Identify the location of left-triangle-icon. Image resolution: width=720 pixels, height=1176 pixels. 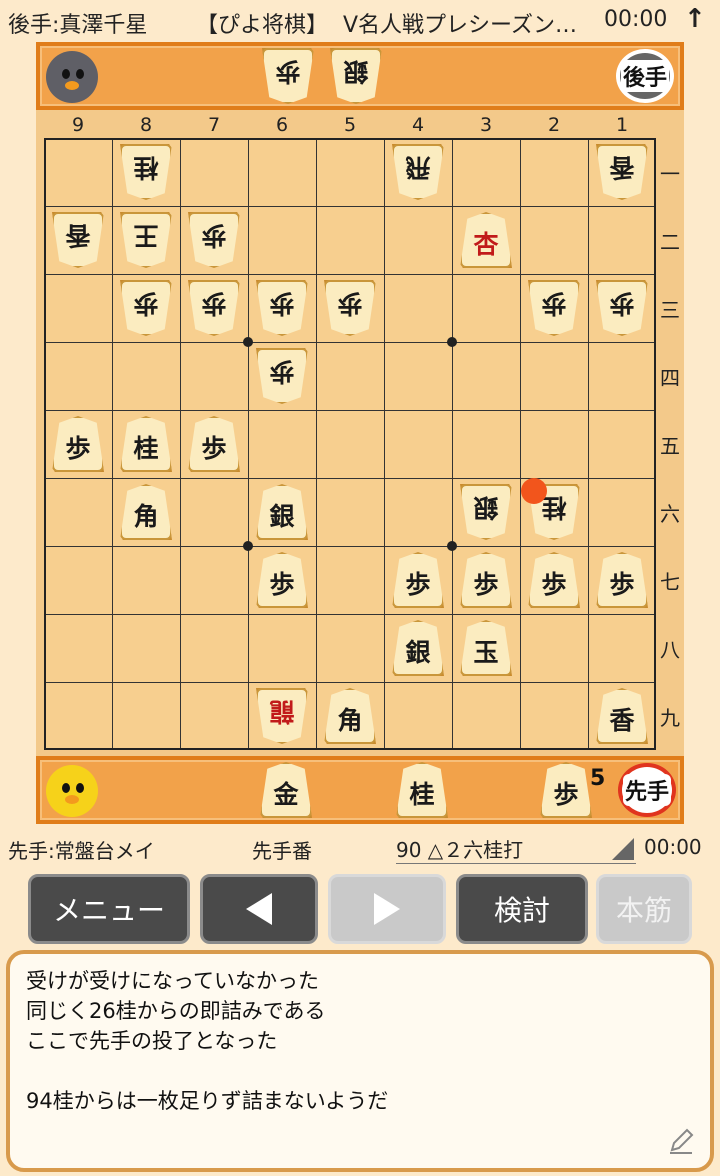
(259, 909).